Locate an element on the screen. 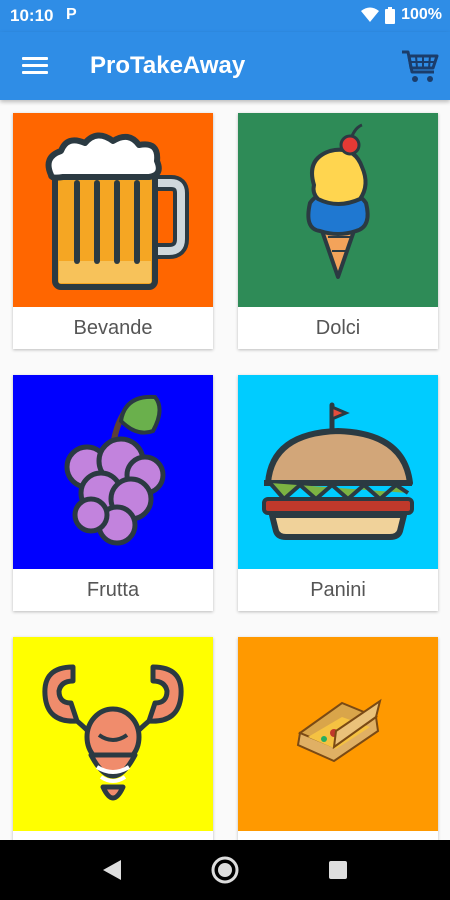 The height and width of the screenshot is (900, 450). category-card-dolci: Dolci is located at coordinates (338, 231).